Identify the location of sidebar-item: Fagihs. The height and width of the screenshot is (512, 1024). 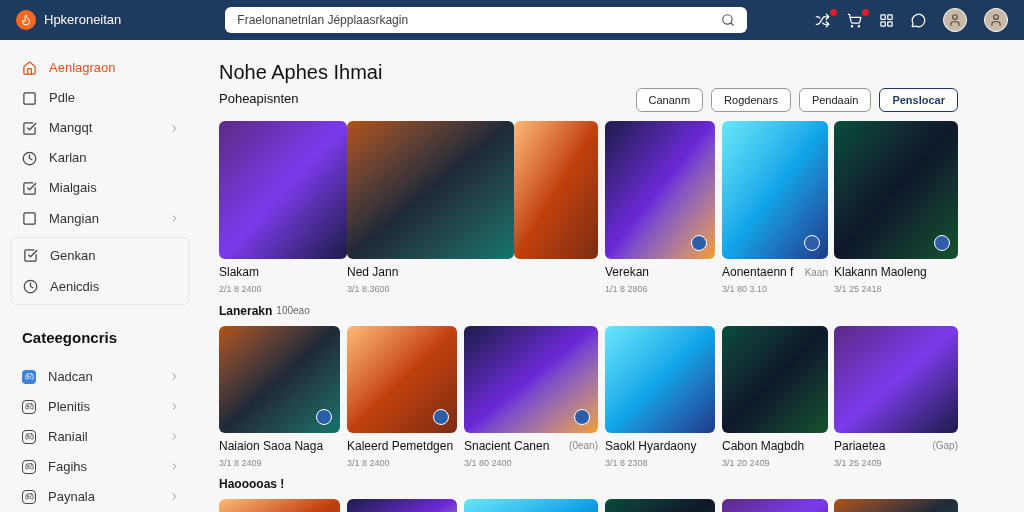
(100, 466).